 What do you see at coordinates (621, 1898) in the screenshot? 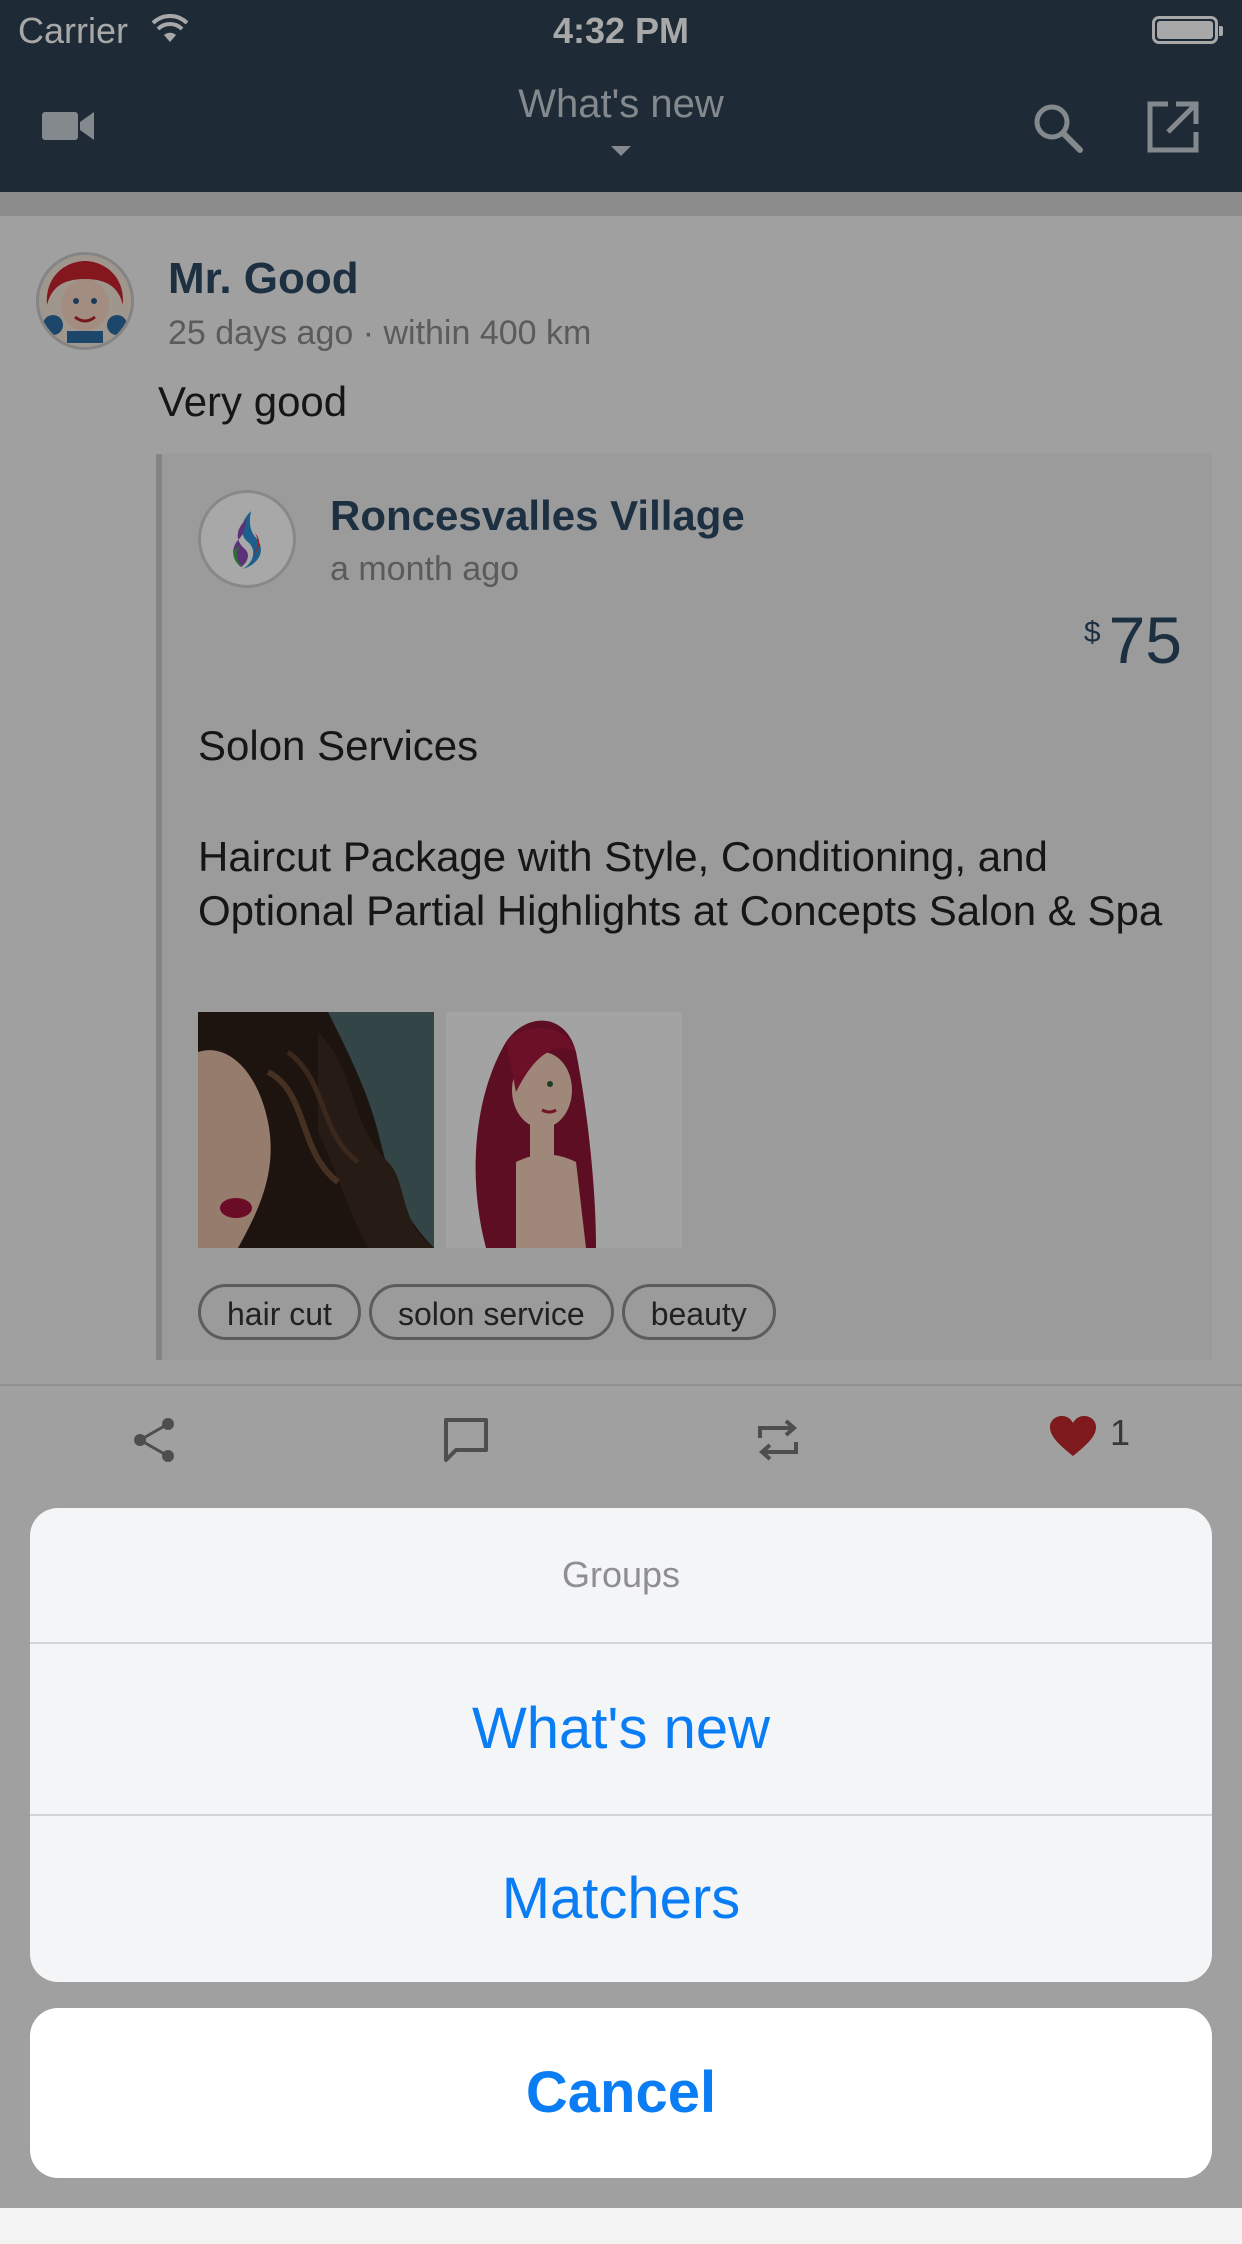
I see `option-matchers: Matchers` at bounding box center [621, 1898].